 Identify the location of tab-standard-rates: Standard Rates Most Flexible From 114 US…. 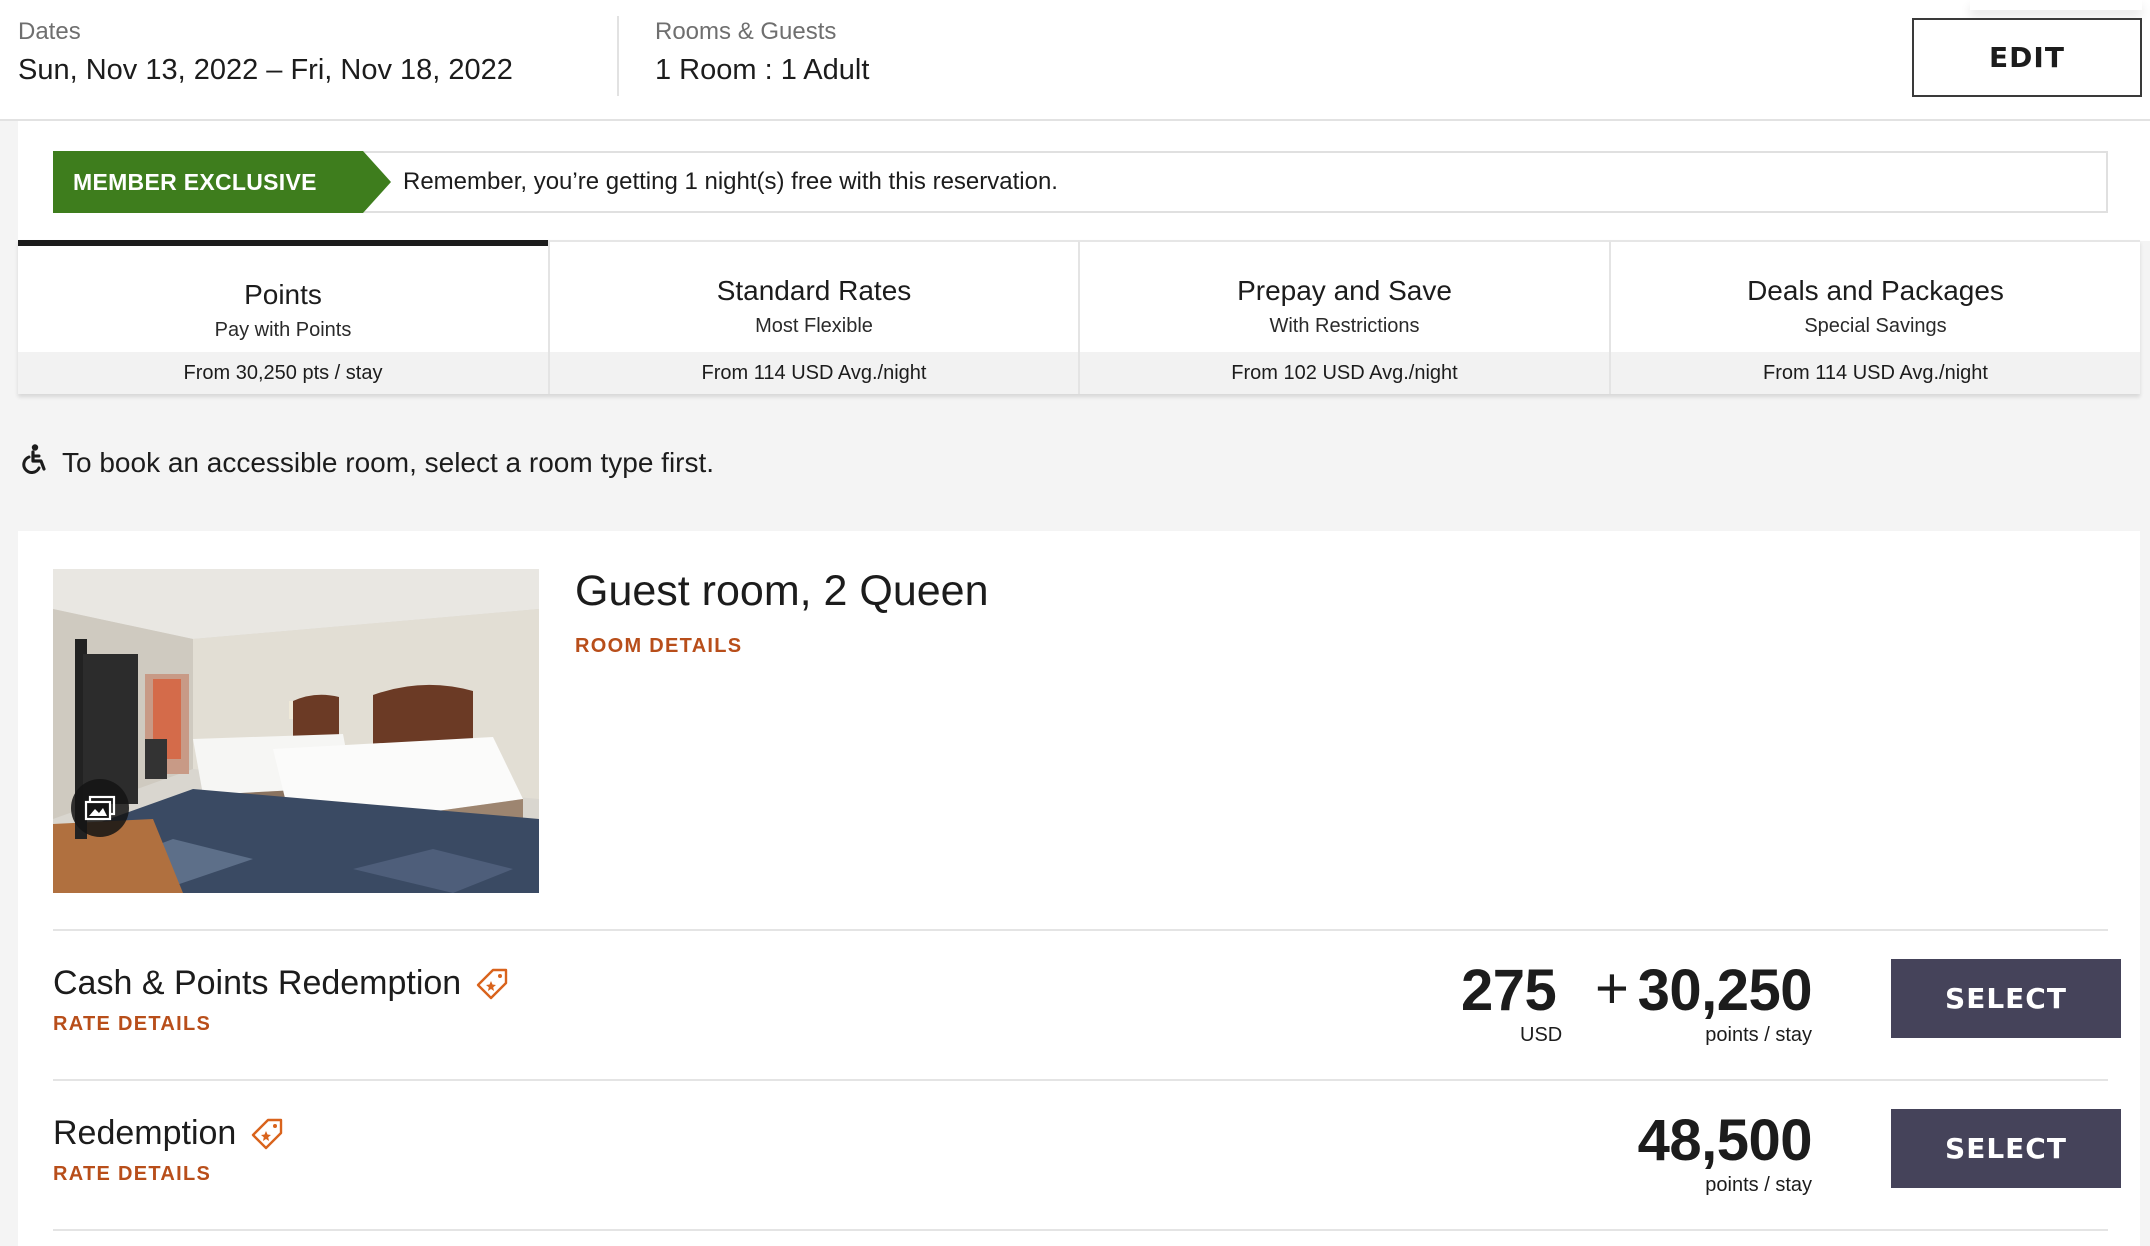
(813, 317).